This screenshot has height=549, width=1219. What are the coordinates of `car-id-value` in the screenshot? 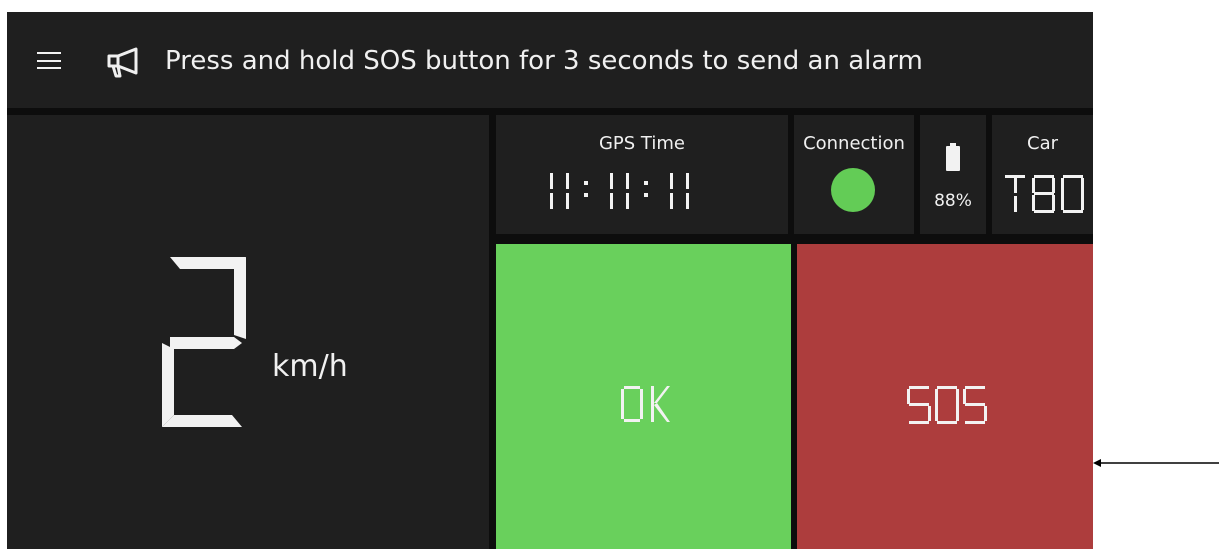 It's located at (1044, 194).